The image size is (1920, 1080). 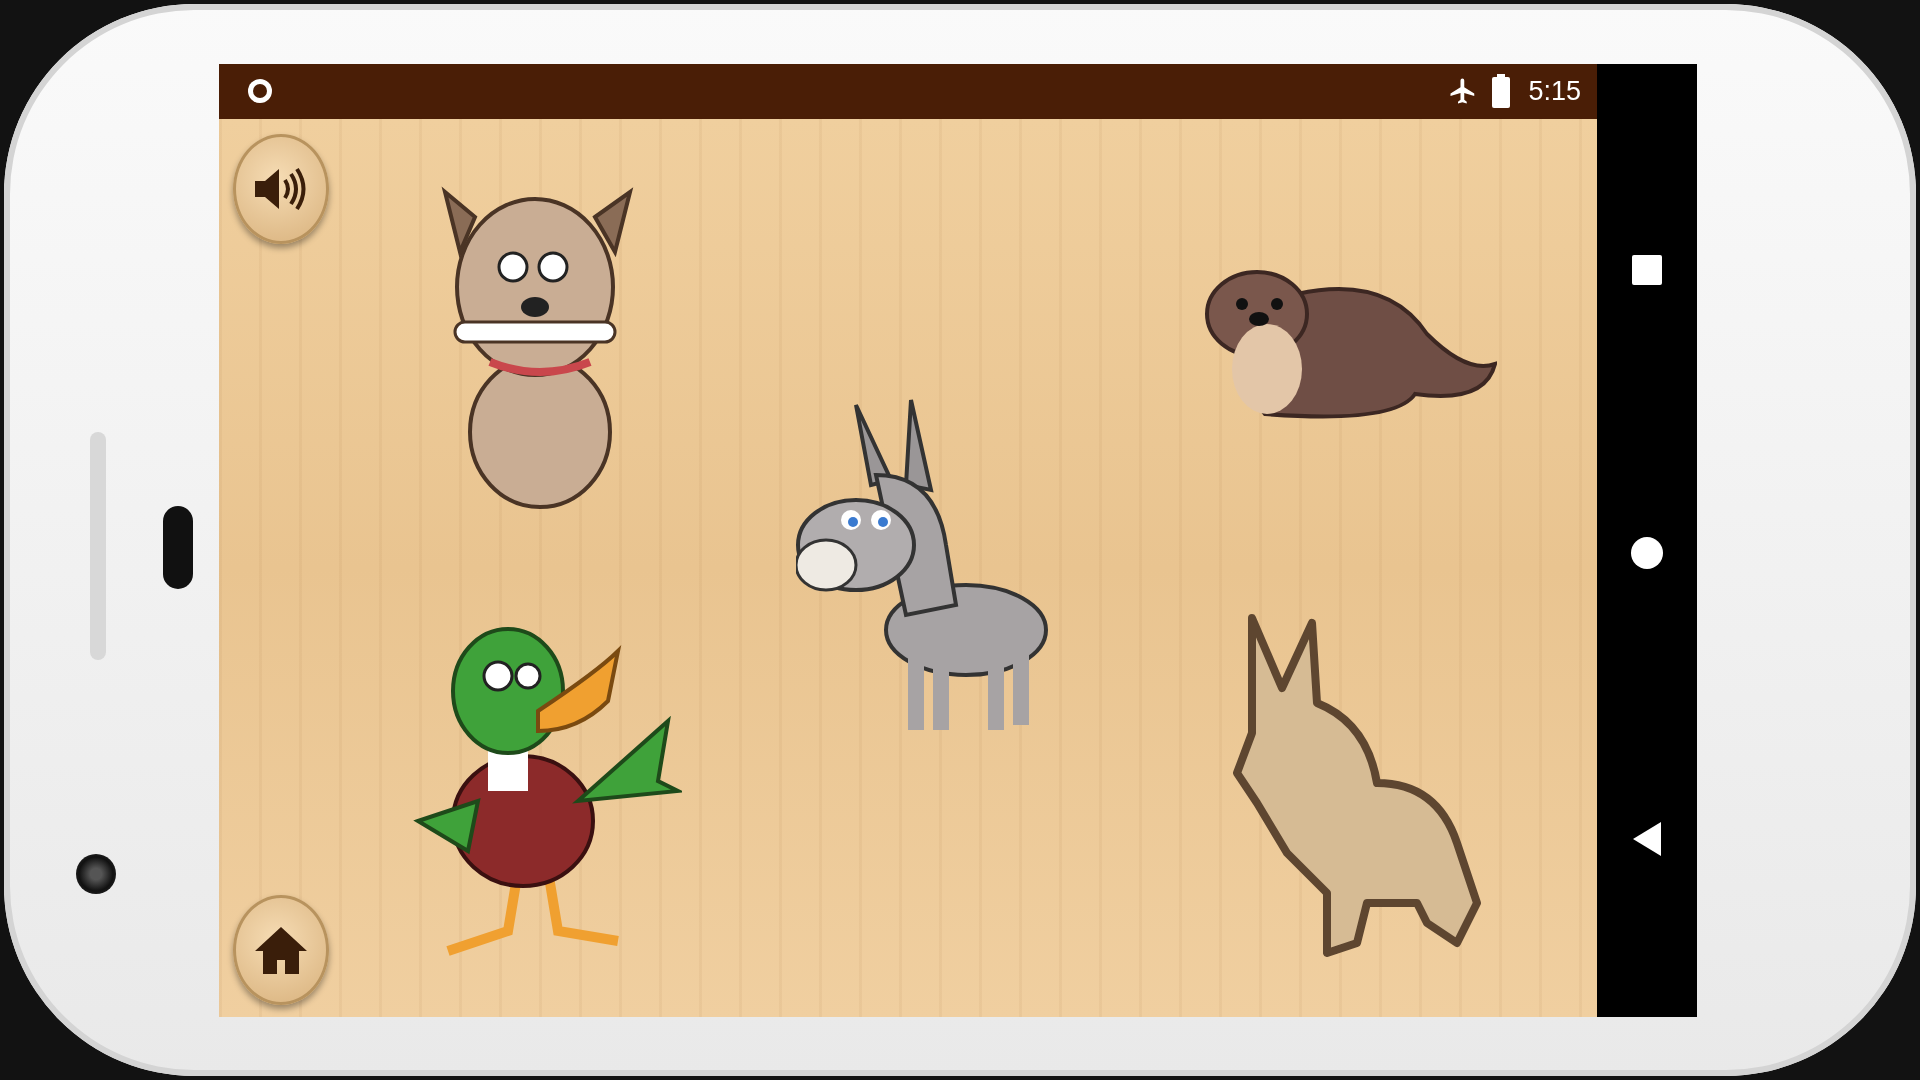 I want to click on sound-button, so click(x=281, y=188).